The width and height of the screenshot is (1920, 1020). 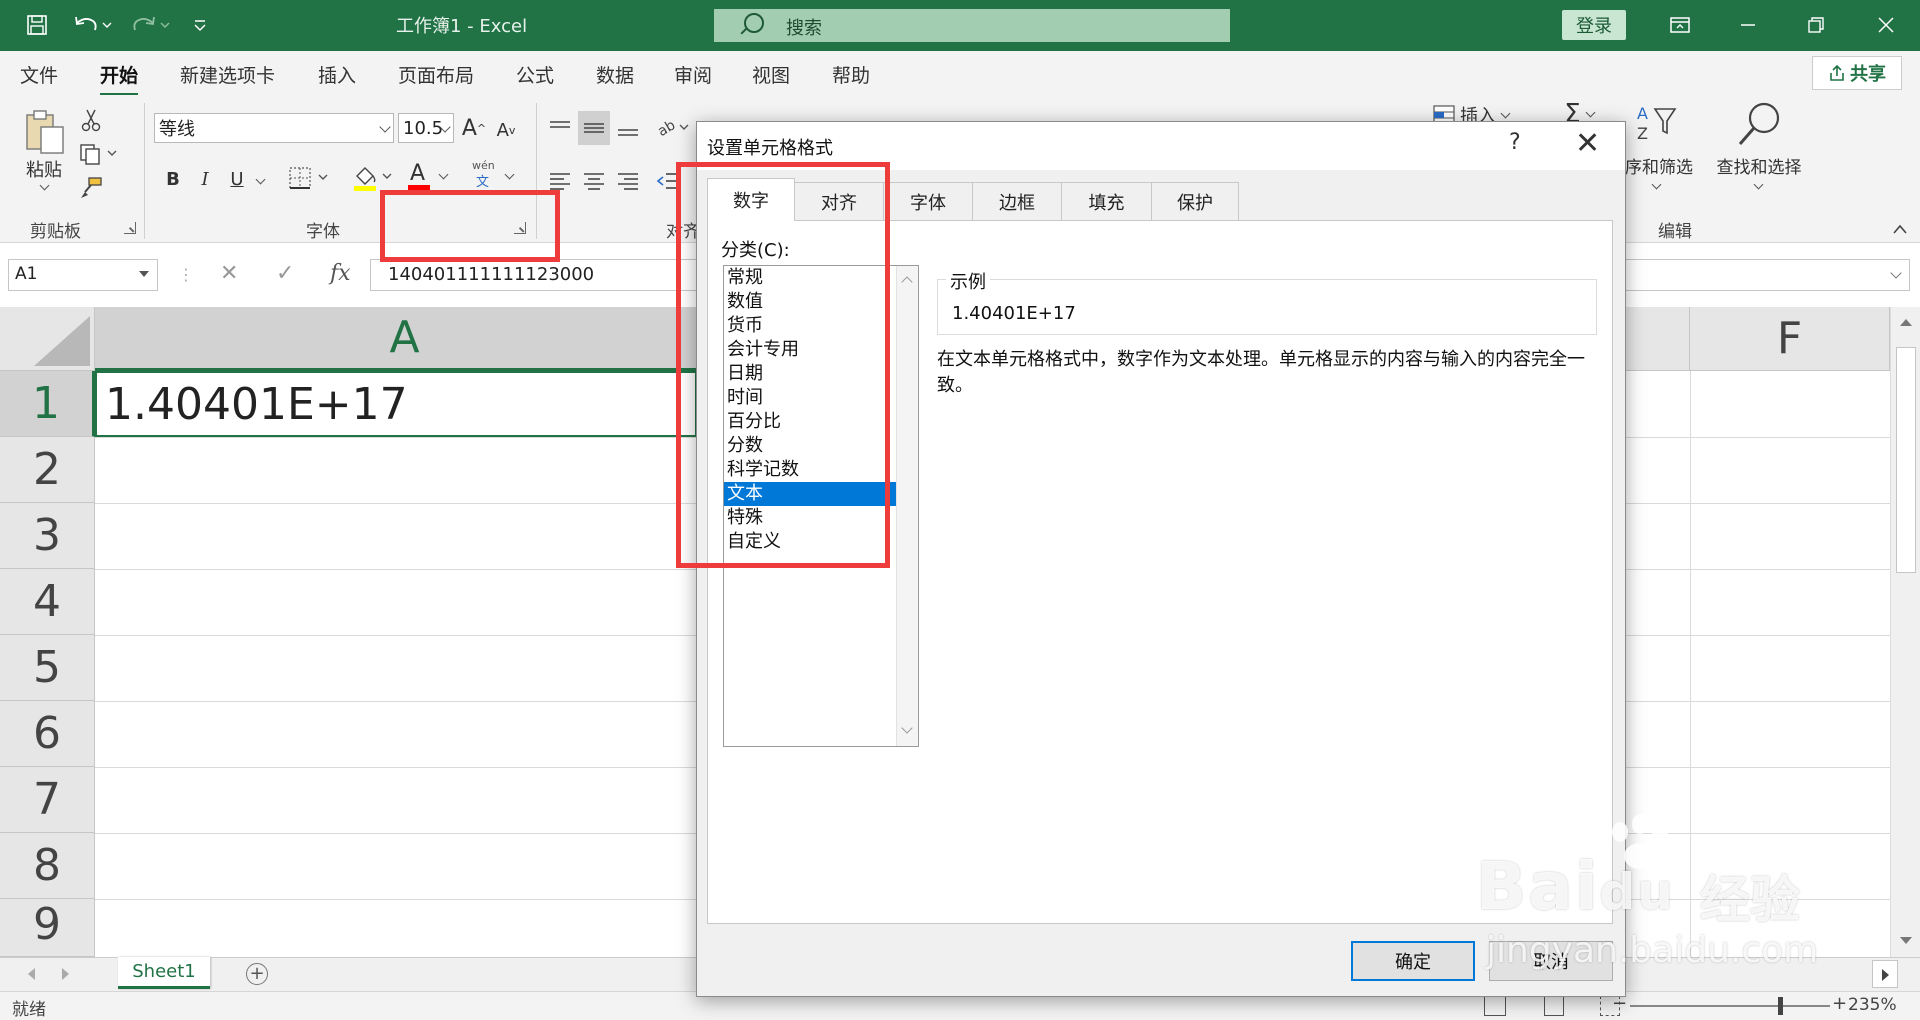 I want to click on dialog-tab-font: 字体, so click(x=928, y=201).